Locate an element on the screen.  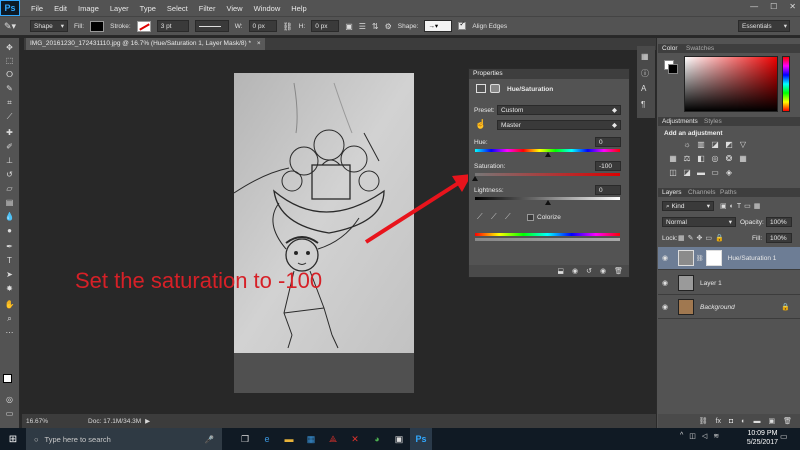
saturation-field: -100 is located at coordinates (608, 166).